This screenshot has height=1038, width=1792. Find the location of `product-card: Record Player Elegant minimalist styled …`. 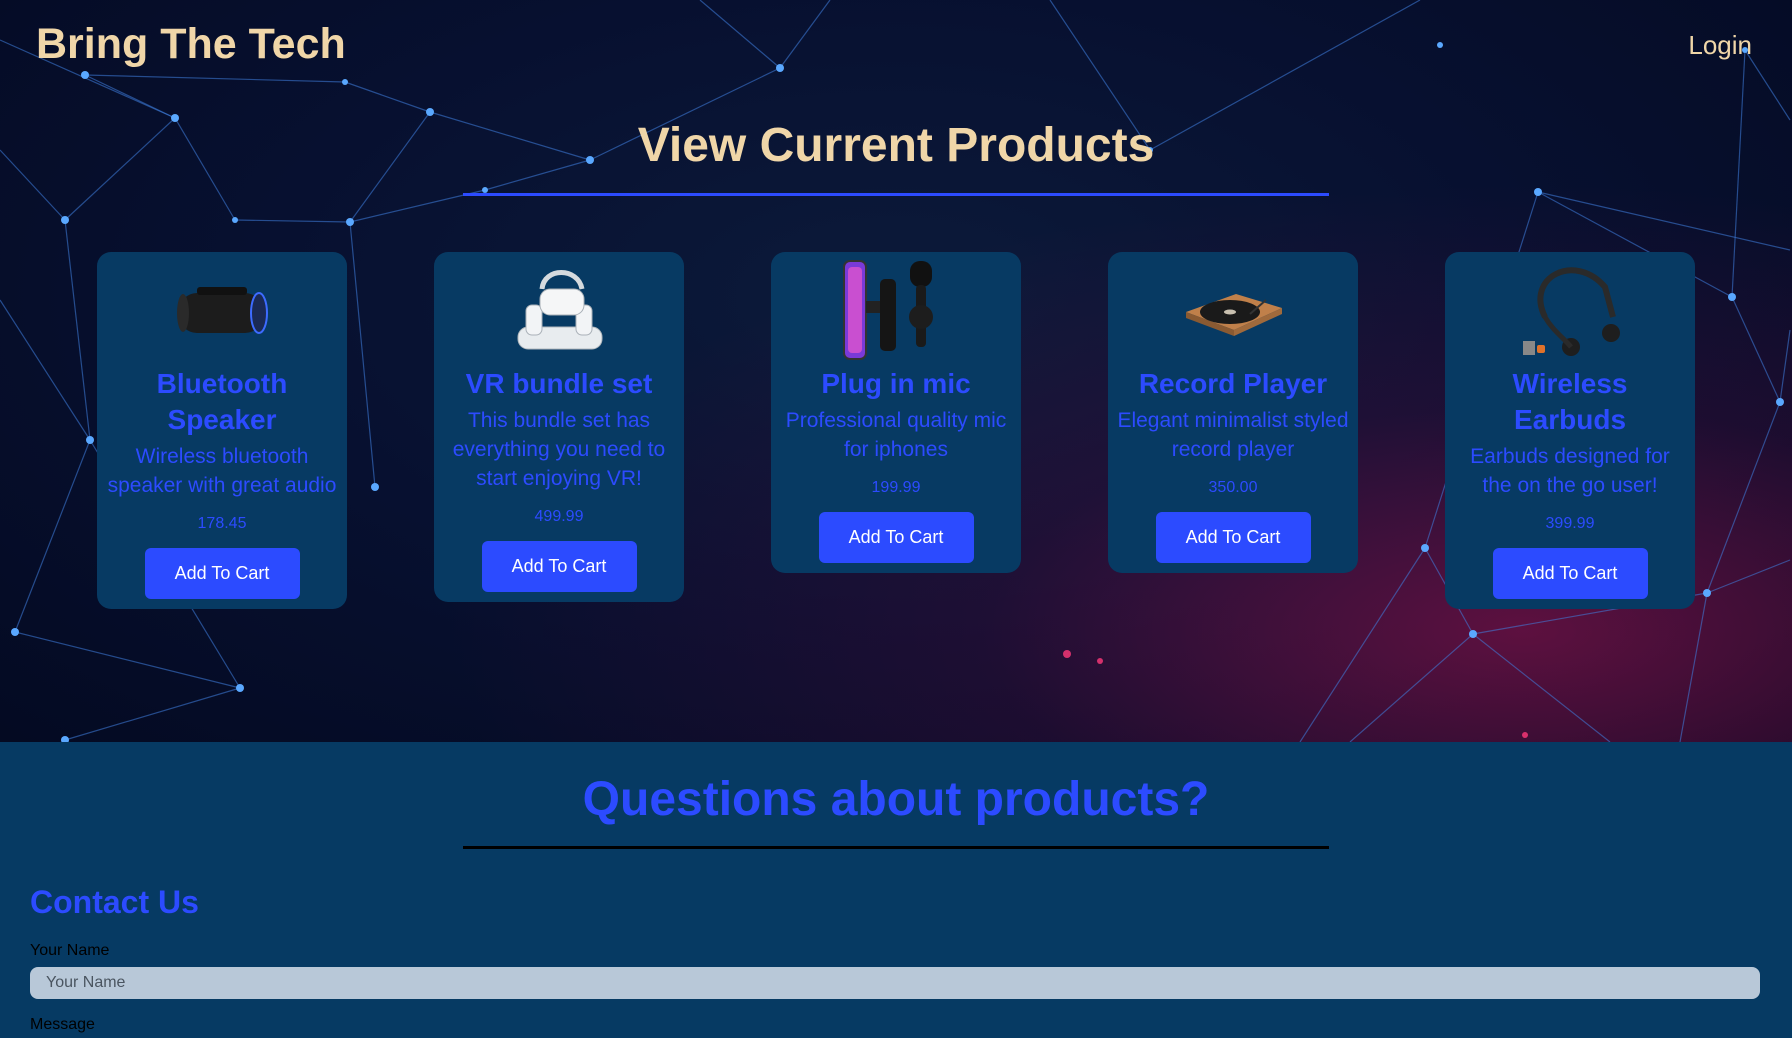

product-card: Record Player Elegant minimalist styled … is located at coordinates (1233, 412).